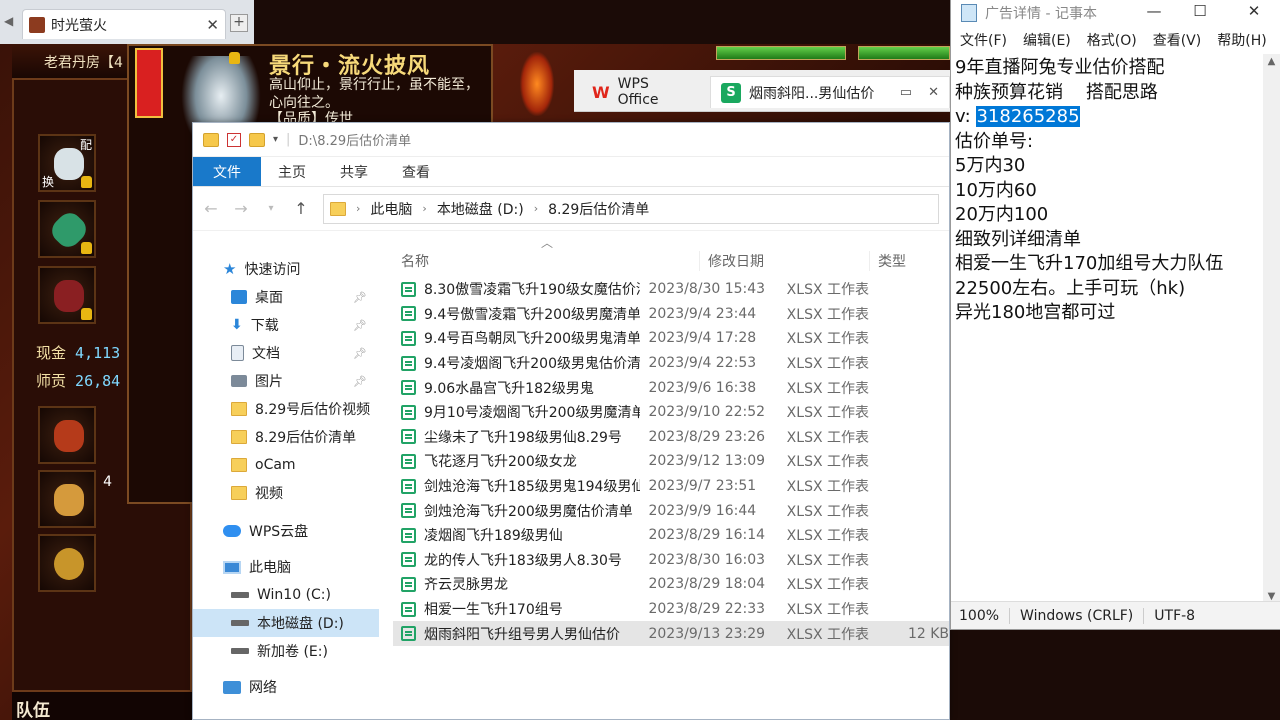  Describe the element at coordinates (906, 92) in the screenshot. I see `restore-icon: ▭` at that location.